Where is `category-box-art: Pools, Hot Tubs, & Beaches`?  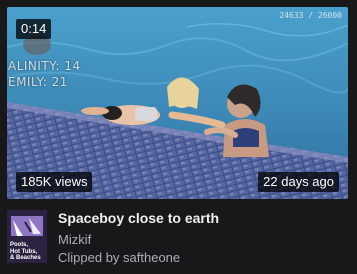
category-box-art: Pools, Hot Tubs, & Beaches is located at coordinates (27, 236).